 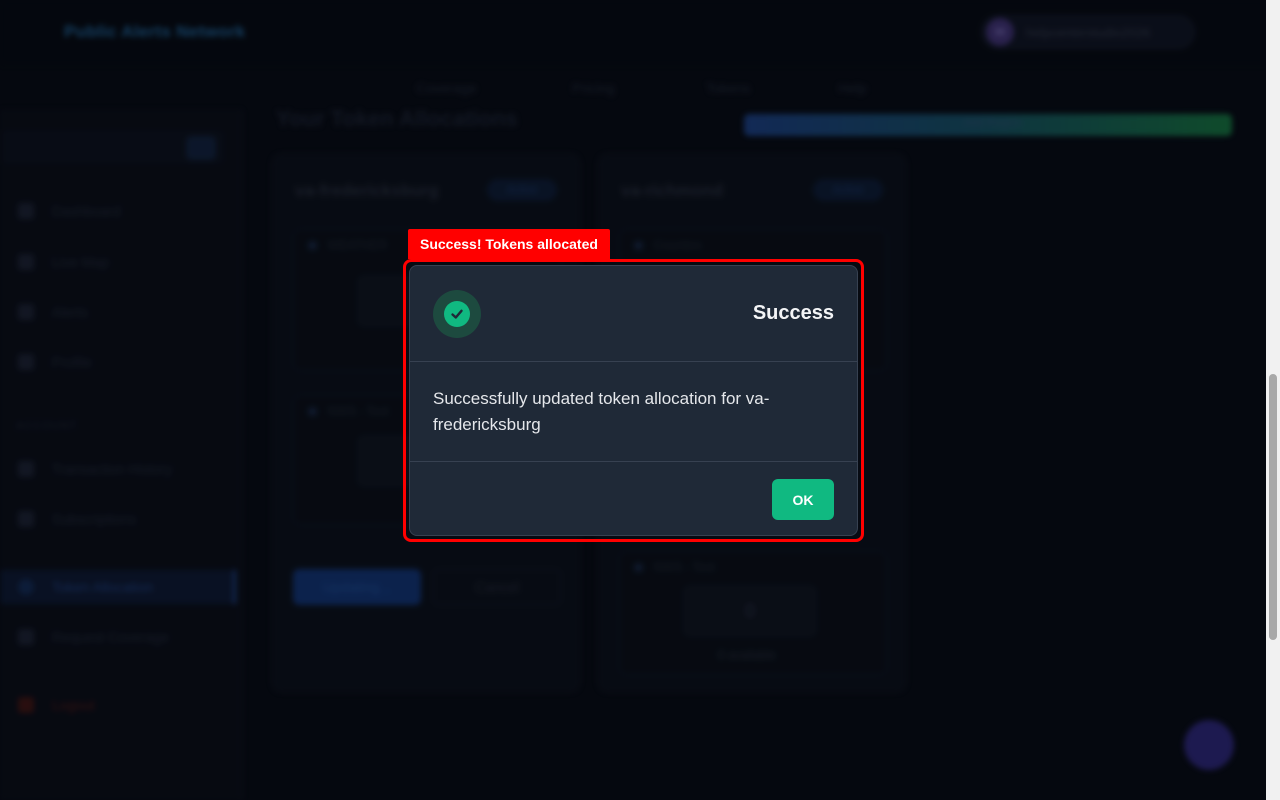 What do you see at coordinates (793, 313) in the screenshot?
I see `modal-title: Success` at bounding box center [793, 313].